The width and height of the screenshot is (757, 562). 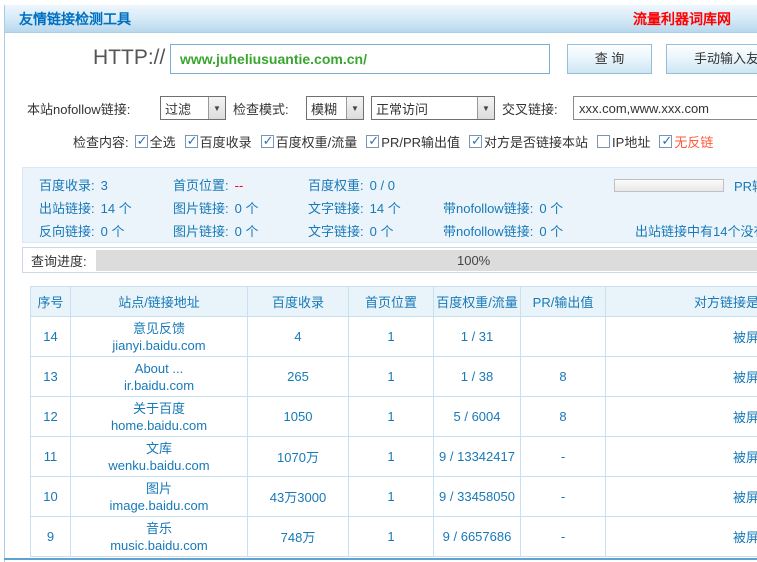 I want to click on site-brand-link: 流量利器词库网, so click(x=682, y=19).